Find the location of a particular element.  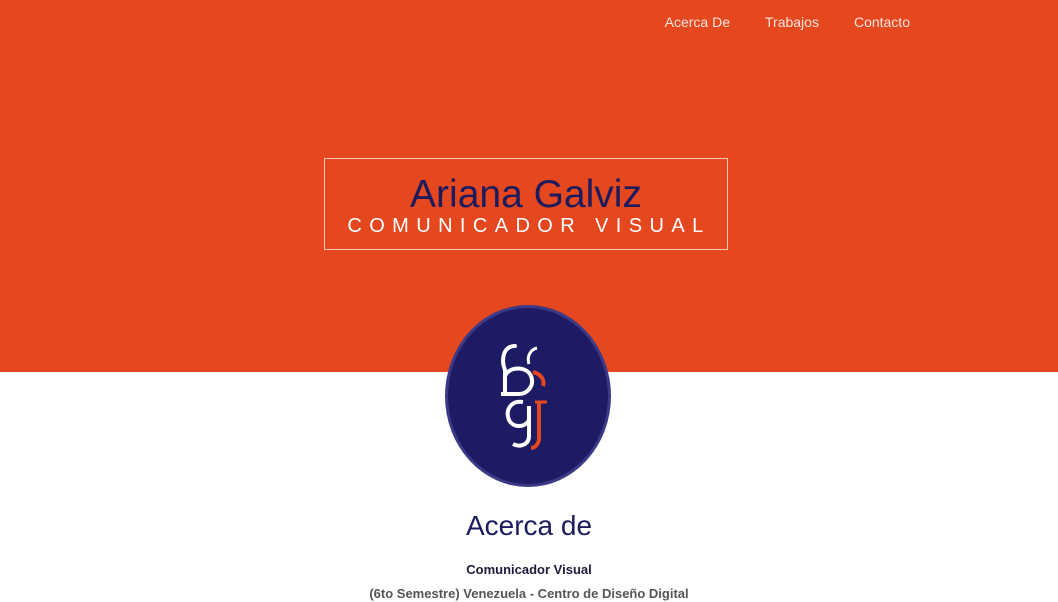

top-nav: Acerca De Trabajos Contacto is located at coordinates (787, 22).